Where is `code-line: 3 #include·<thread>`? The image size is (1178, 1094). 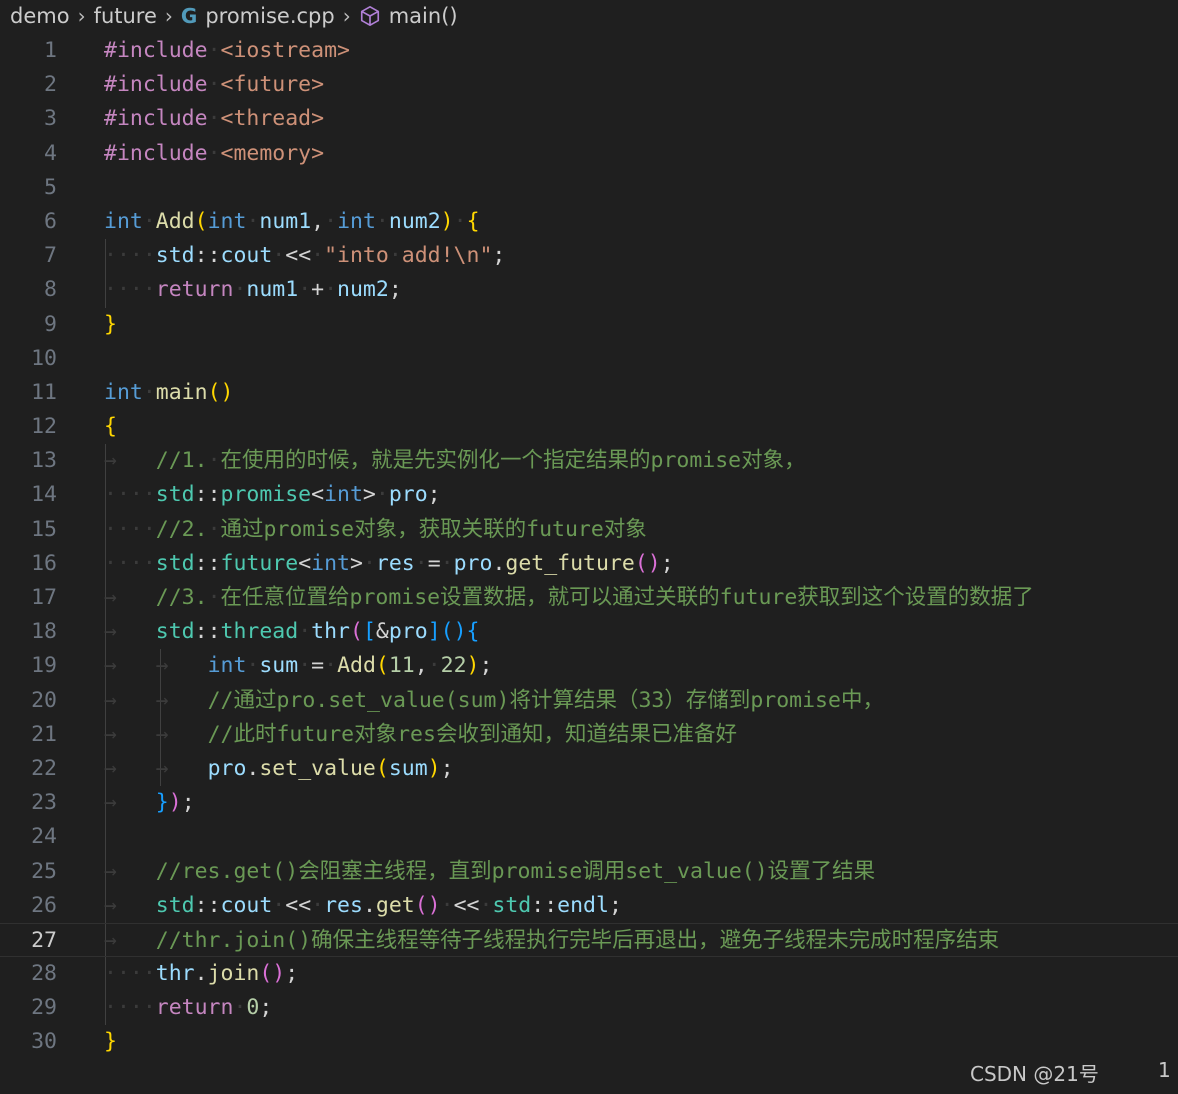
code-line: 3 #include·<thread> is located at coordinates (589, 119).